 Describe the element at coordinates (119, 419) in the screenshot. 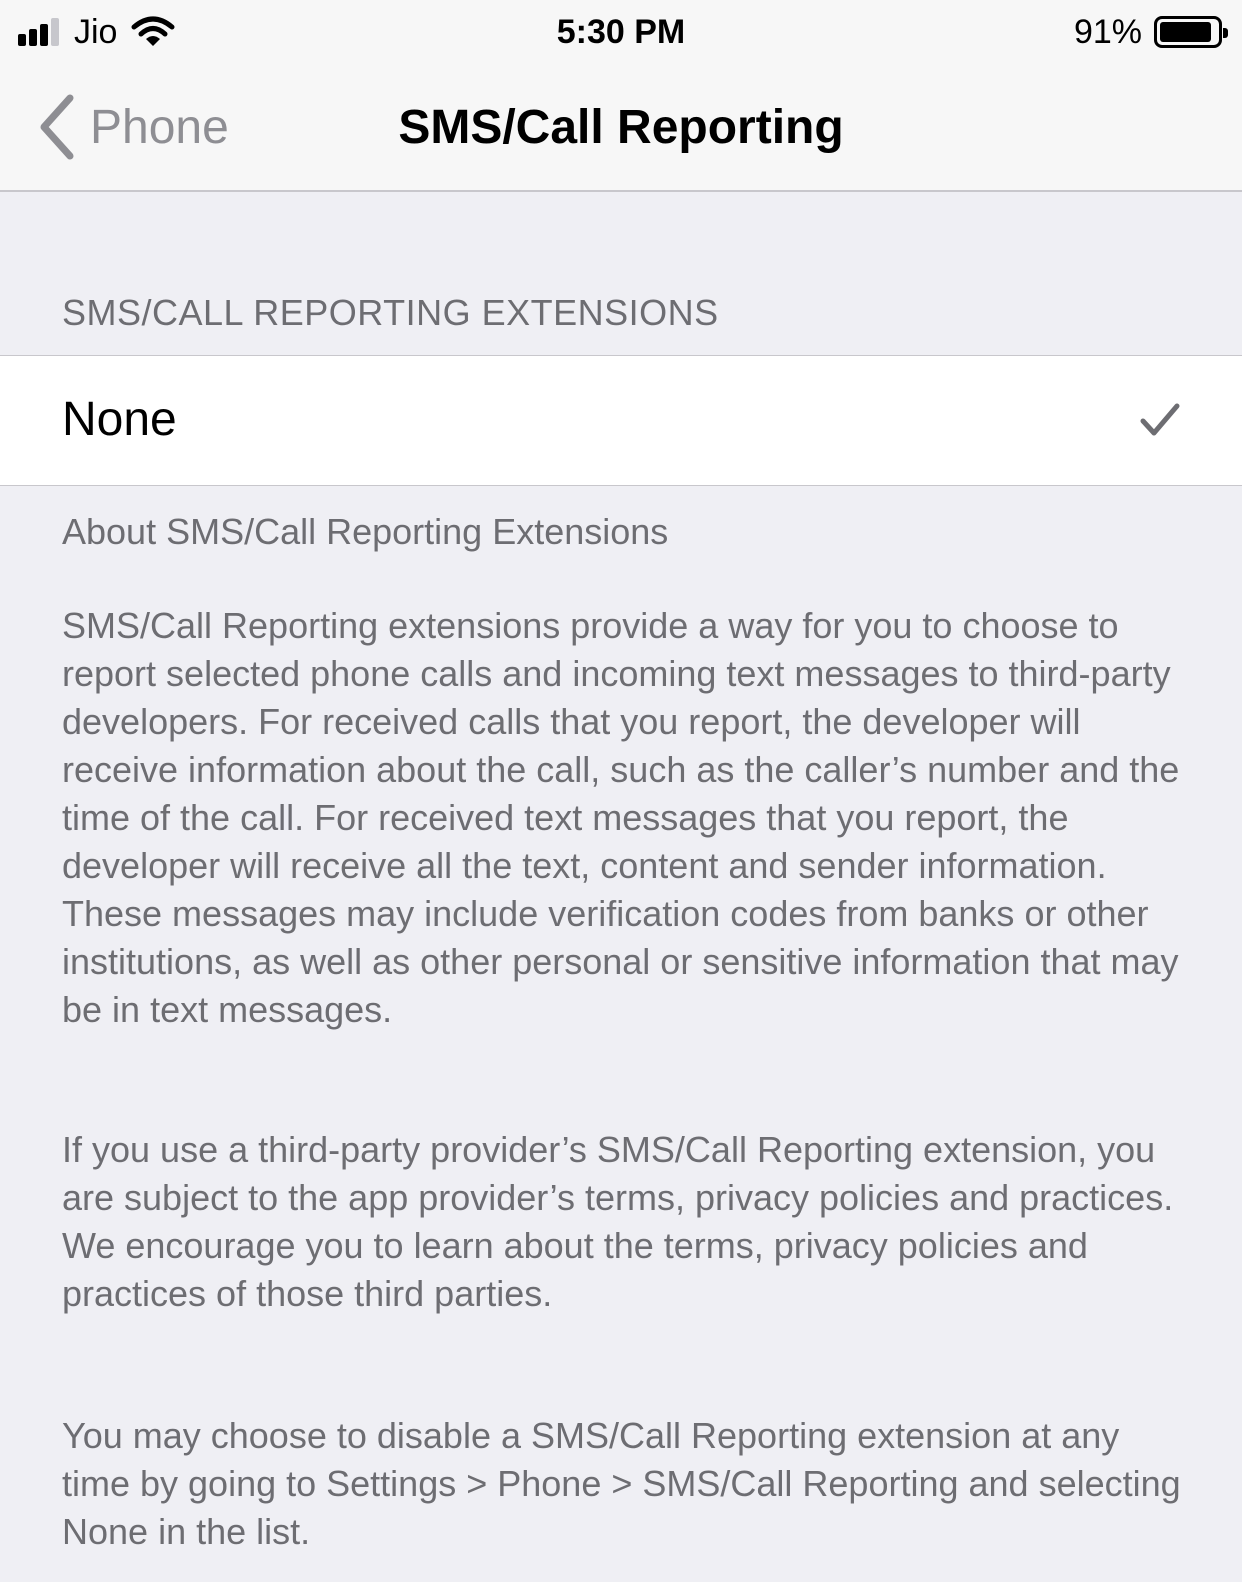

I see `option-label: None` at that location.